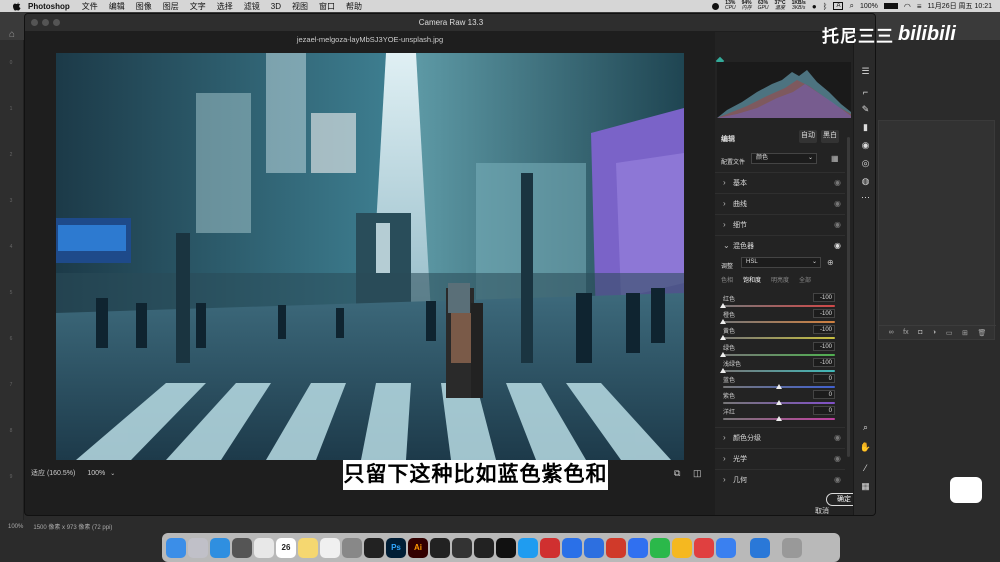 The image size is (1000, 562). What do you see at coordinates (934, 332) in the screenshot?
I see `adjustment-icon: ◑` at bounding box center [934, 332].